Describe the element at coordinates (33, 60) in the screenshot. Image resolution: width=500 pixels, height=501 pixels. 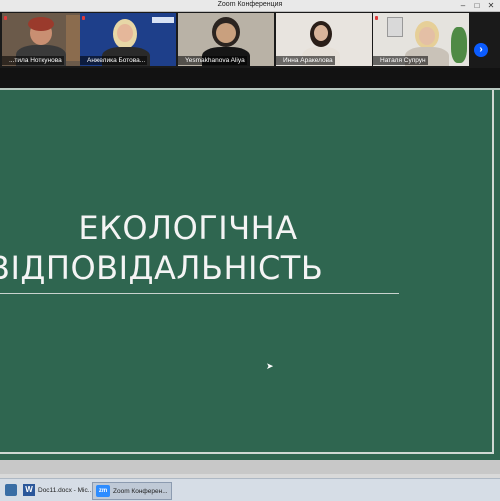
I see `participant-name: ...тила Ноткунова` at that location.